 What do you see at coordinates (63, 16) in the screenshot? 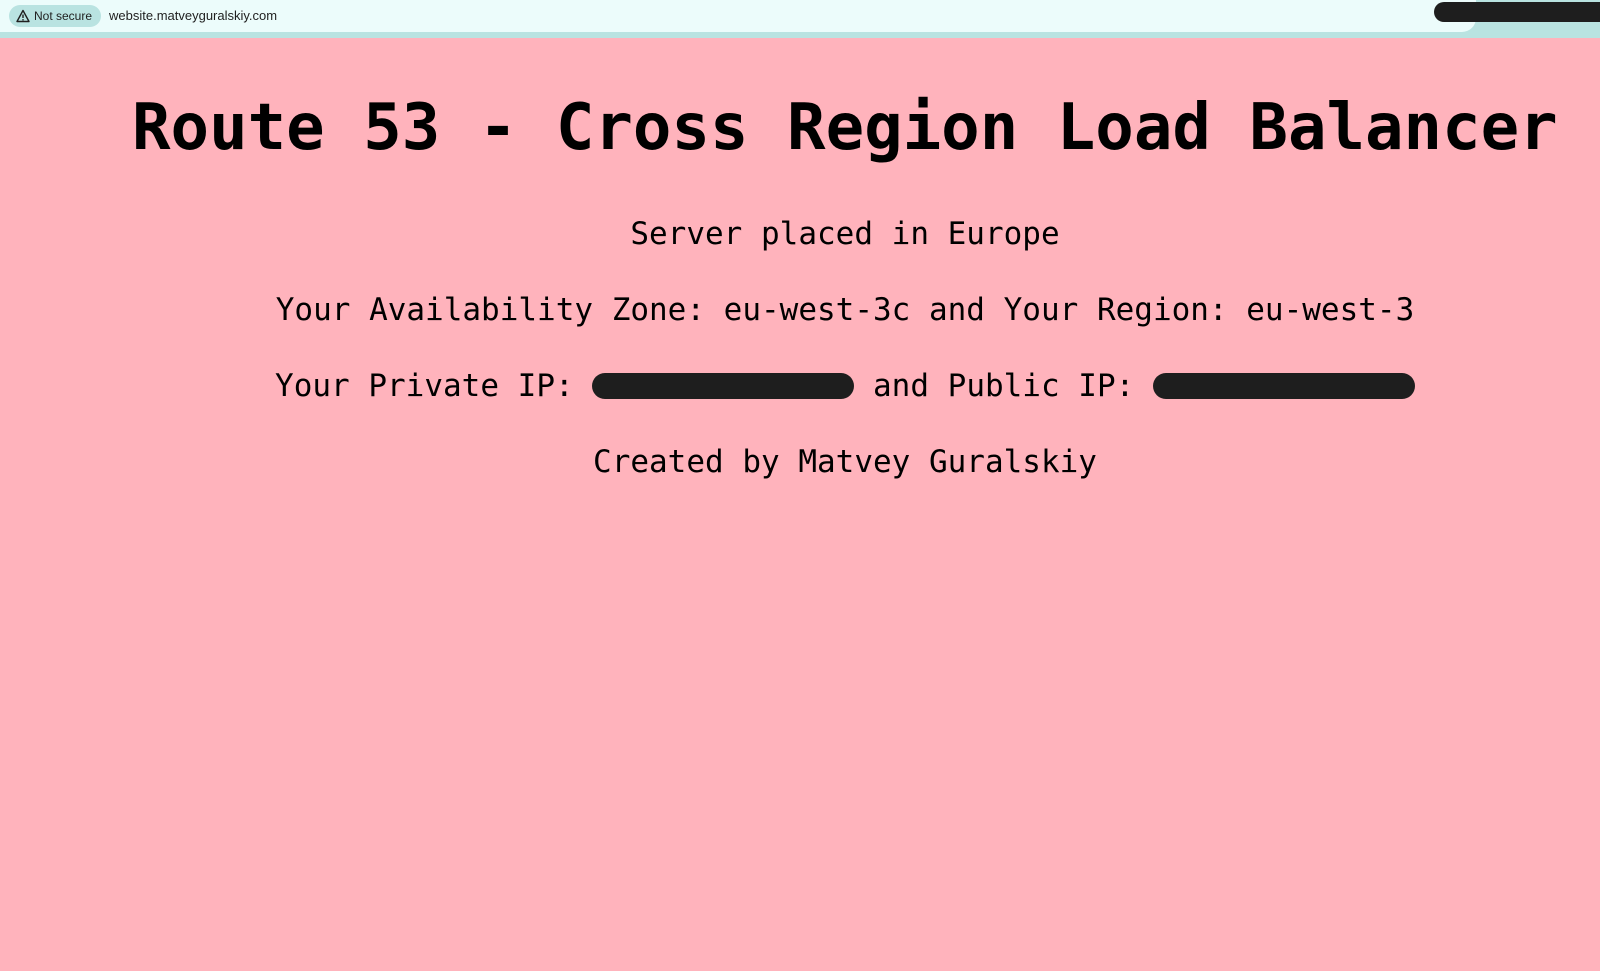
I see `security-label: Not secure` at bounding box center [63, 16].